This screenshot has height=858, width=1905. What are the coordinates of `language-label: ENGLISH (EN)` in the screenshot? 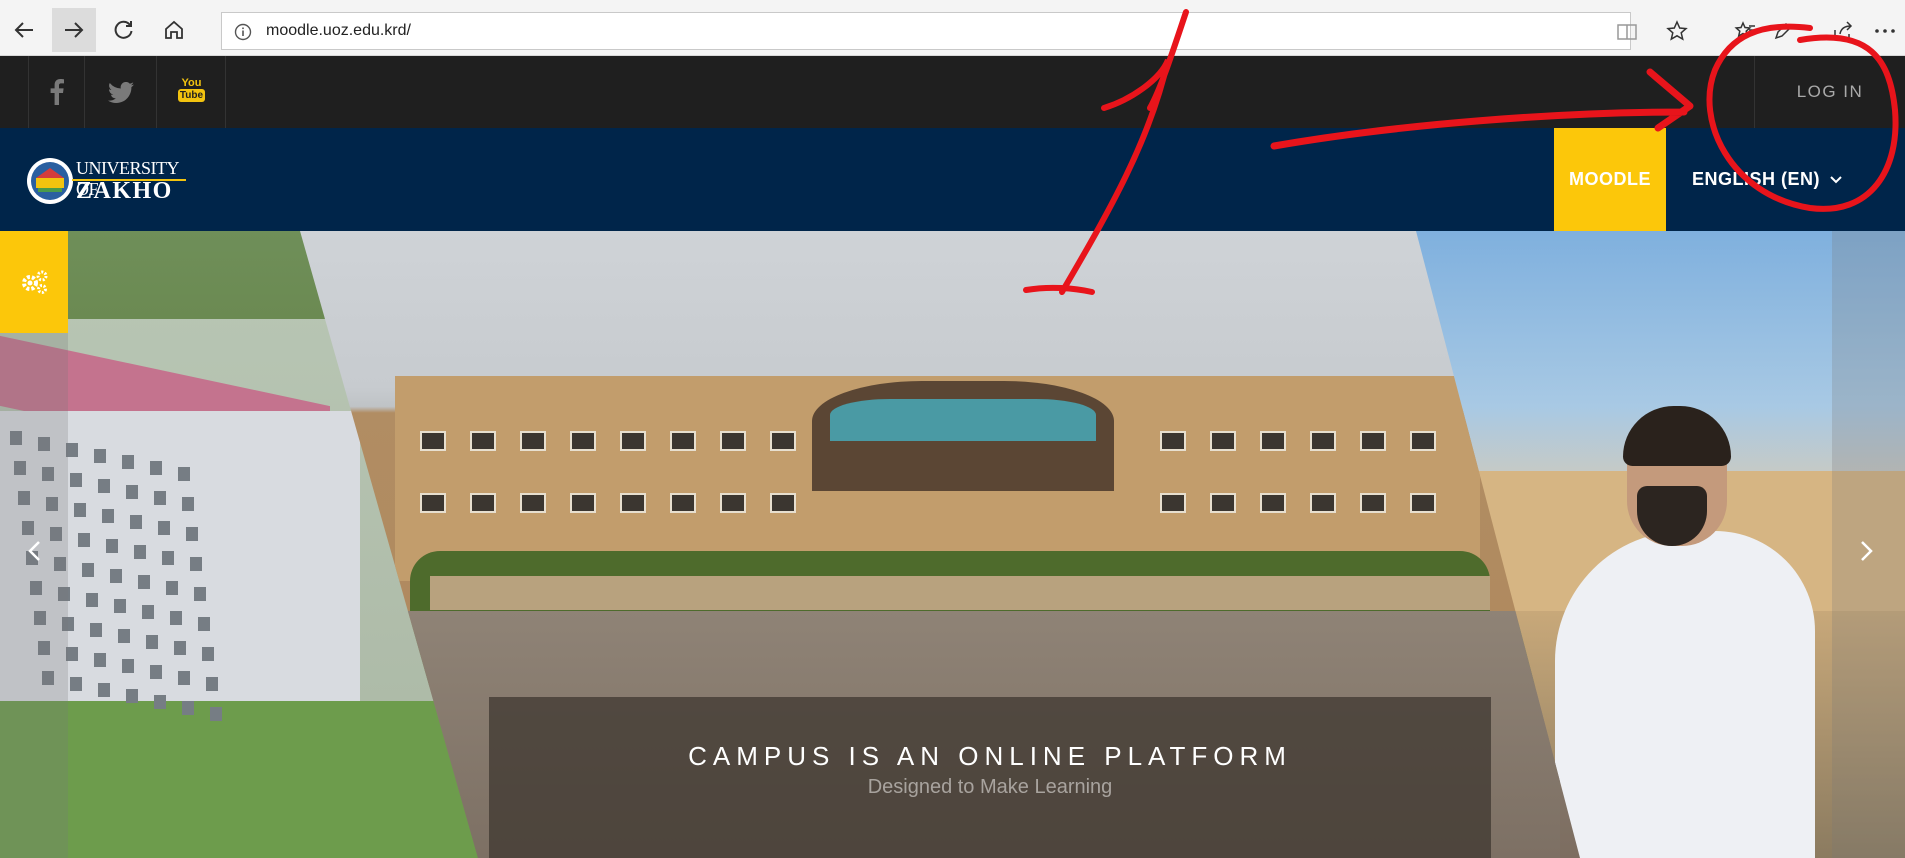 It's located at (1756, 179).